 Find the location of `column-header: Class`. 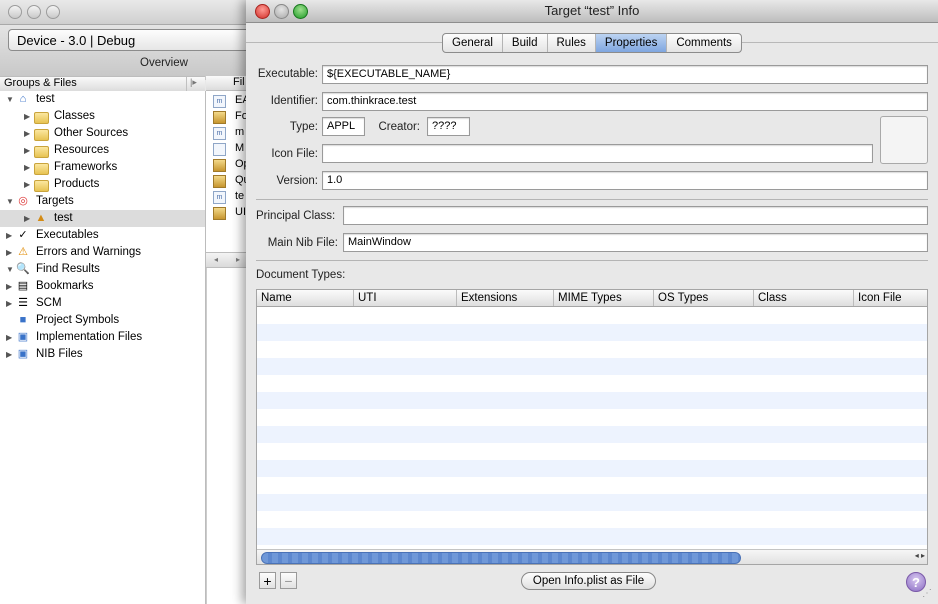

column-header: Class is located at coordinates (804, 298).